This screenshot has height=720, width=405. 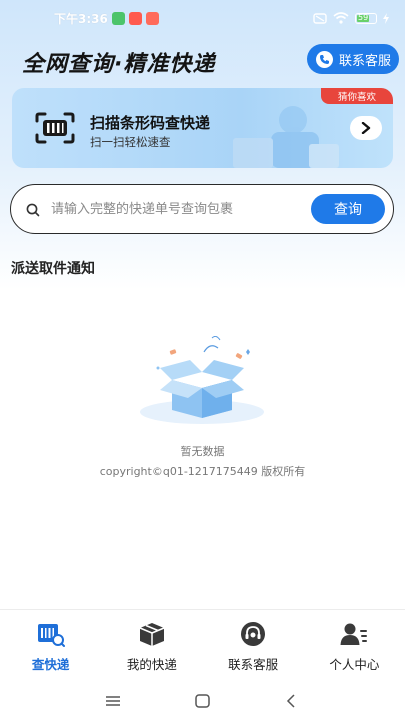 I want to click on header: 全网查询·精准快递 联系客服, so click(x=202, y=60).